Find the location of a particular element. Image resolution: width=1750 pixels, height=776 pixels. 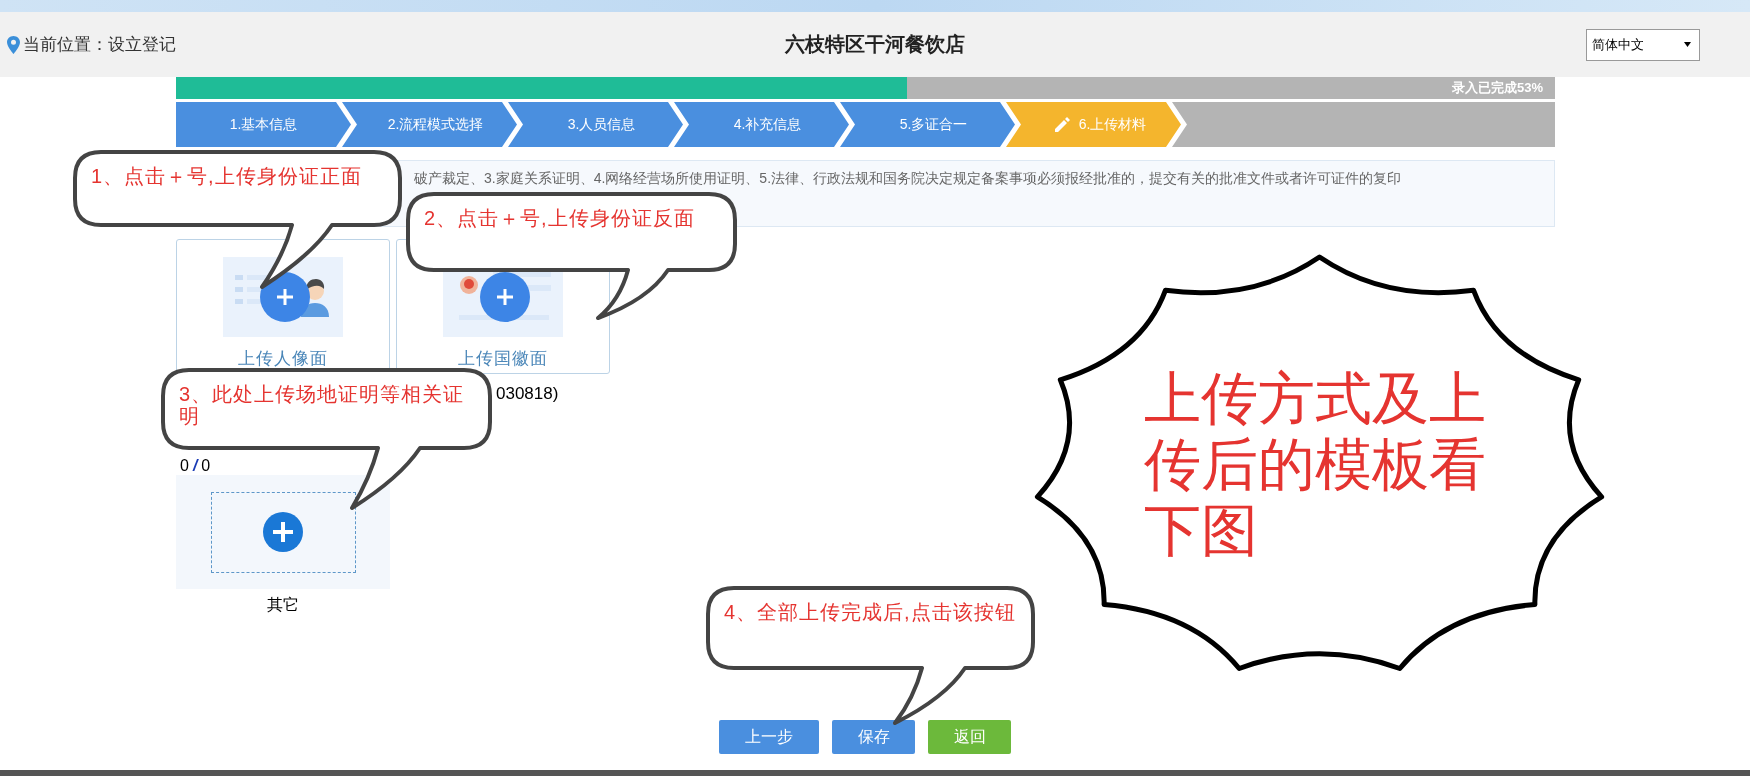

step-tab: 3.人员信息 is located at coordinates (595, 124).